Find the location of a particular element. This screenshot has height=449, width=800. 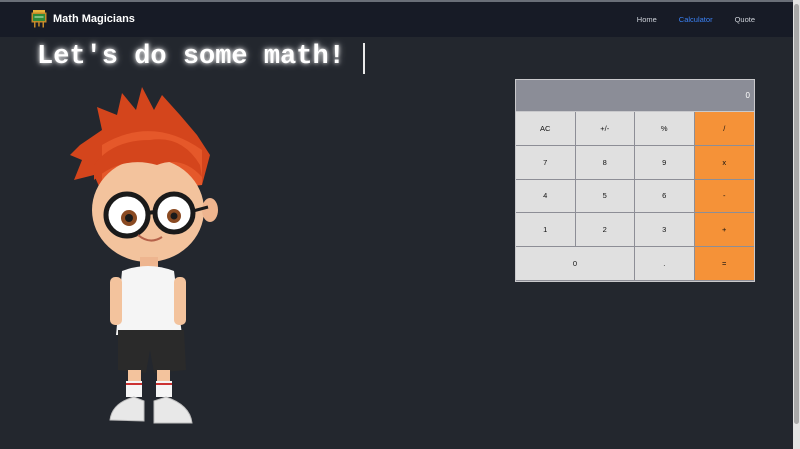

key-4: 4 is located at coordinates (546, 196).